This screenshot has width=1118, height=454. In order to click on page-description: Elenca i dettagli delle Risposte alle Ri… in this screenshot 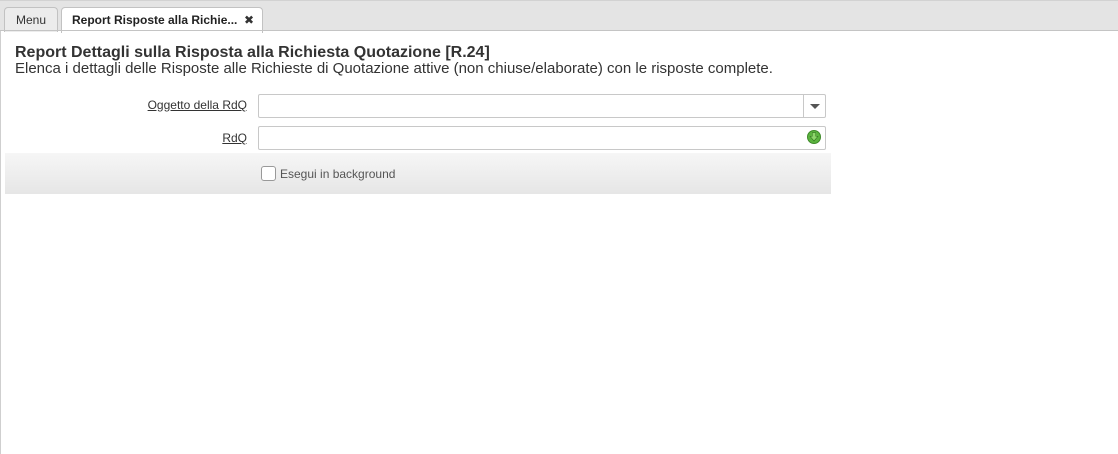, I will do `click(394, 68)`.